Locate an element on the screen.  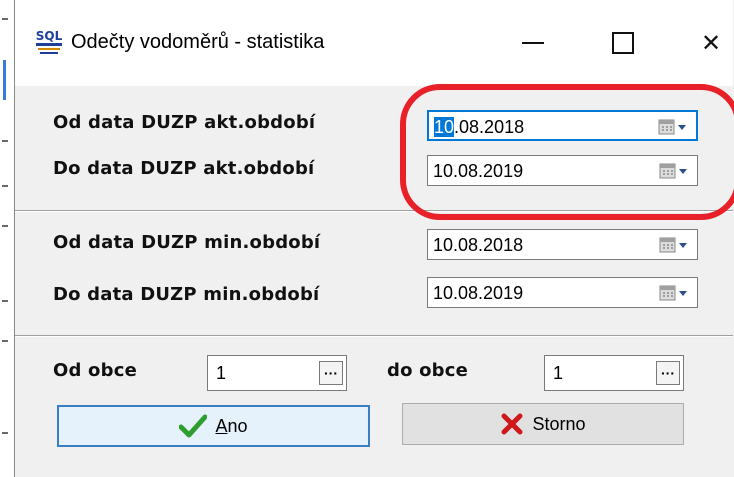
window-title: Odečty vodoměrů - statistika is located at coordinates (198, 42).